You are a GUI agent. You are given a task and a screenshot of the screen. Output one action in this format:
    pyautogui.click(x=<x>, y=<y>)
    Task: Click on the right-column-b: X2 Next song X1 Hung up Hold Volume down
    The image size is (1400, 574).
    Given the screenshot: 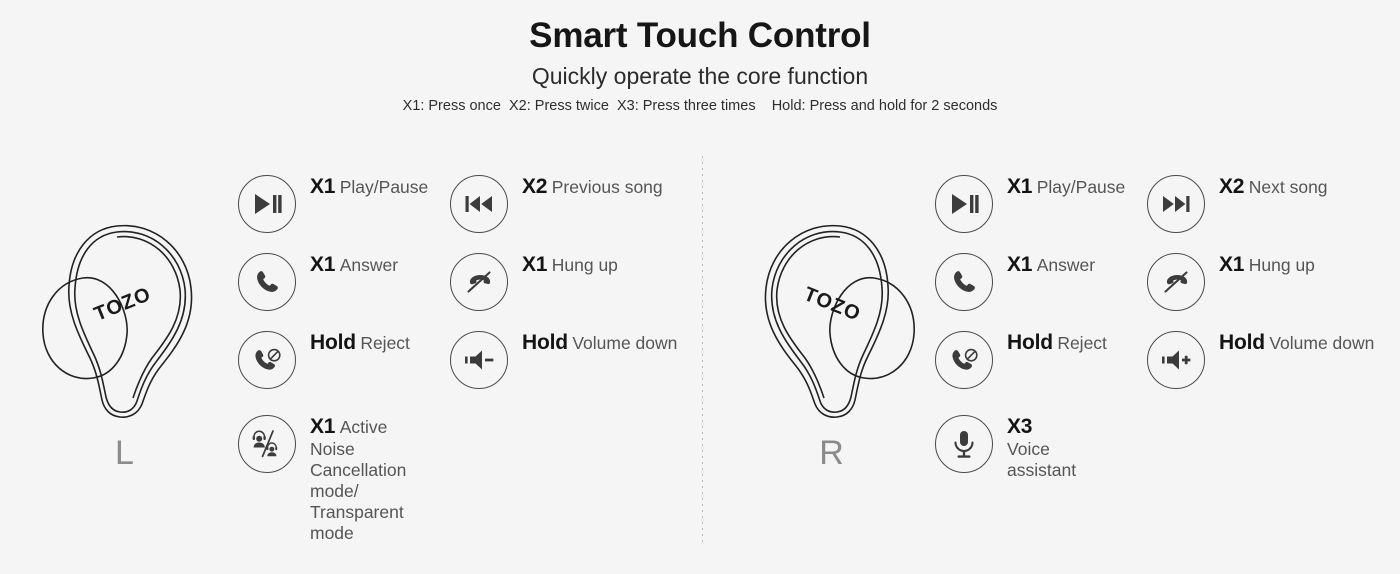 What is the action you would take?
    pyautogui.click(x=1264, y=291)
    